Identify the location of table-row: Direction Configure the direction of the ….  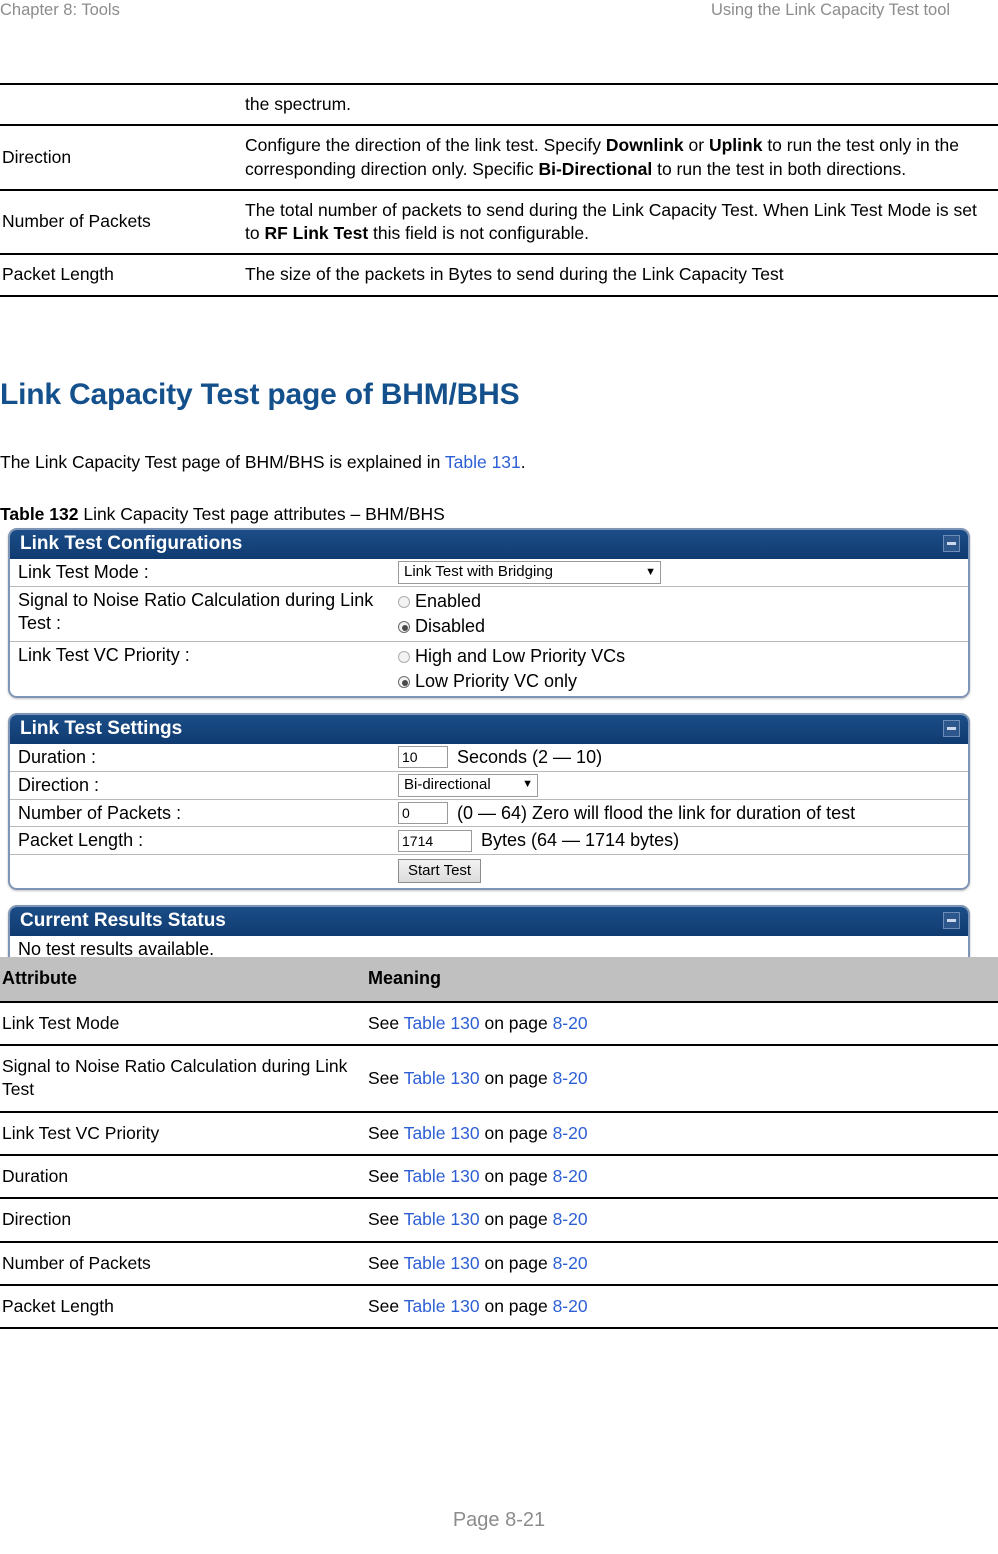
(499, 157).